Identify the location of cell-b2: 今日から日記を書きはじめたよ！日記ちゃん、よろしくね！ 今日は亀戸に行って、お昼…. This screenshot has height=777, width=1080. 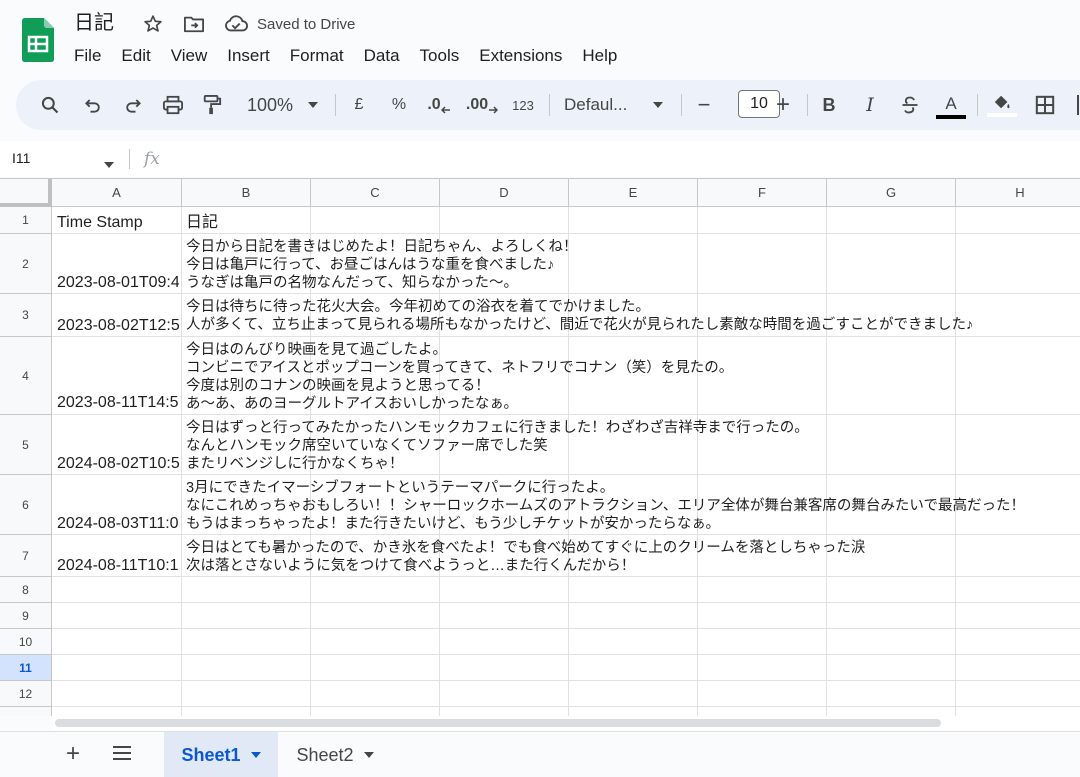
(633, 265).